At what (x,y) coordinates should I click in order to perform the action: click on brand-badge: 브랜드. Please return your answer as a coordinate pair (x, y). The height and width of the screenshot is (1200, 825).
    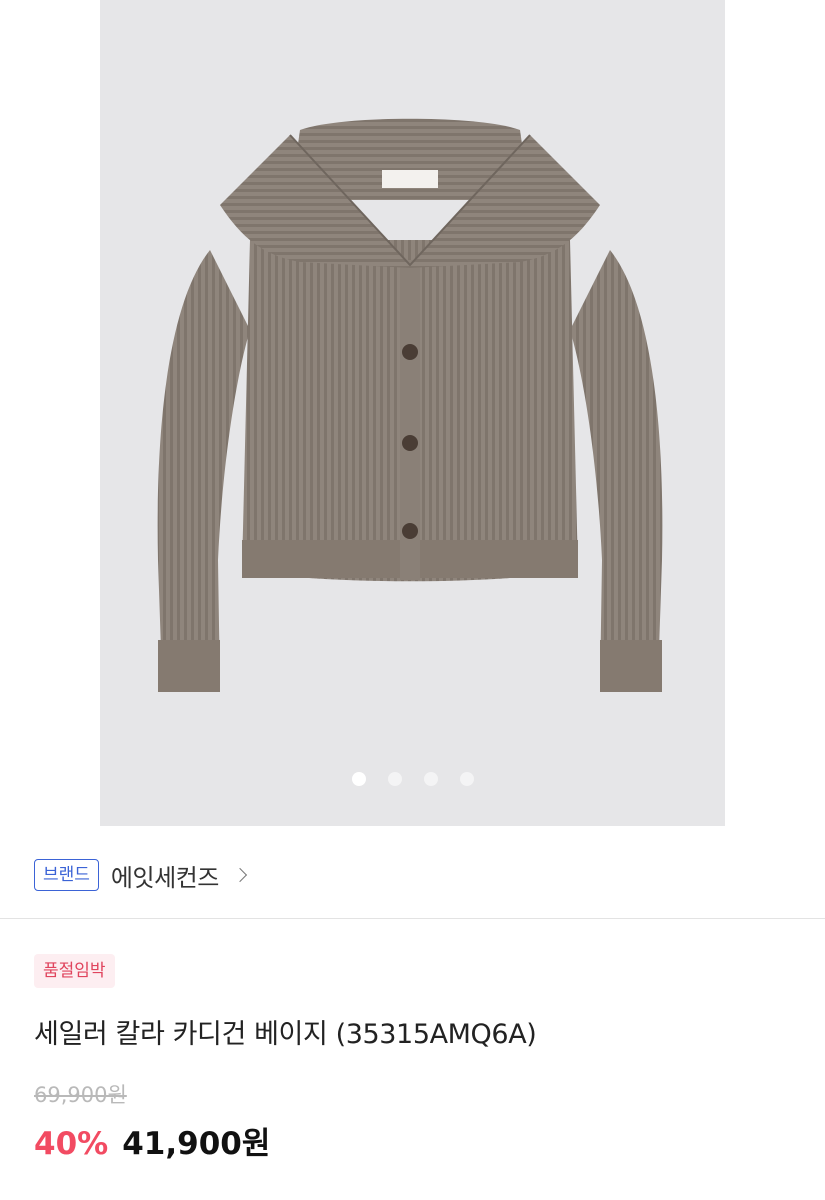
    Looking at the image, I should click on (66, 875).